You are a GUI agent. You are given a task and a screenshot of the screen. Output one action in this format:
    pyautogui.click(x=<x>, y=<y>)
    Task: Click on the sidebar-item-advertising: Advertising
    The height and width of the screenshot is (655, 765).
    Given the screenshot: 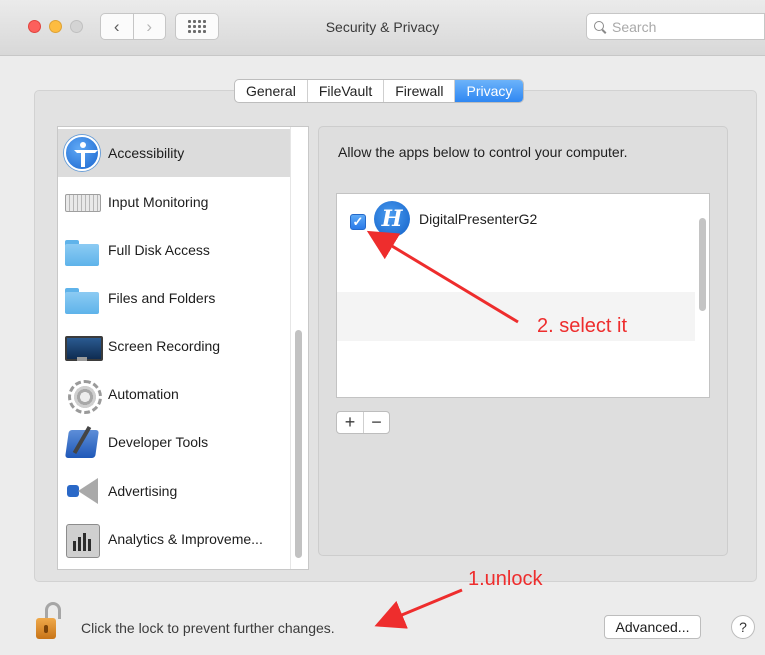 What is the action you would take?
    pyautogui.click(x=174, y=491)
    